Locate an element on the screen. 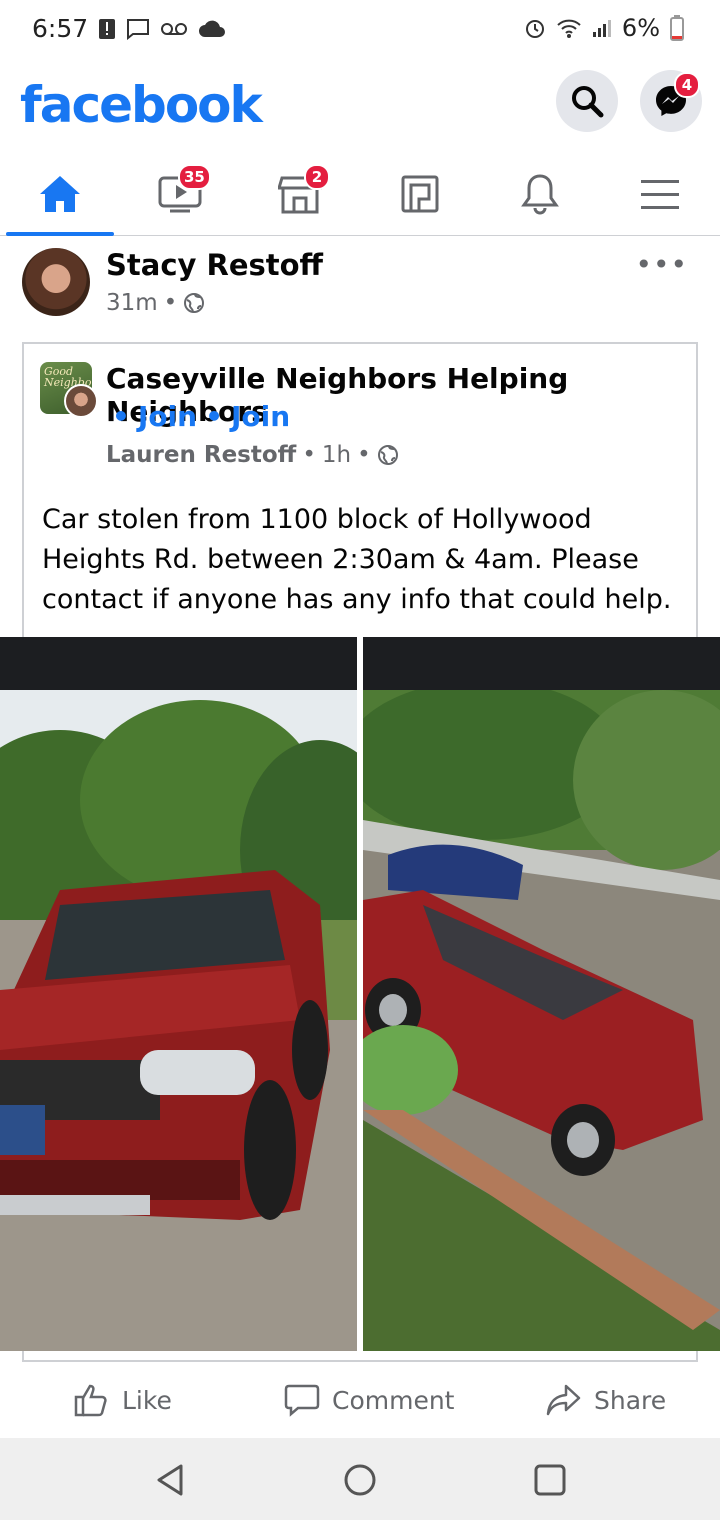 The width and height of the screenshot is (720, 1520). recents-square-icon is located at coordinates (550, 1480).